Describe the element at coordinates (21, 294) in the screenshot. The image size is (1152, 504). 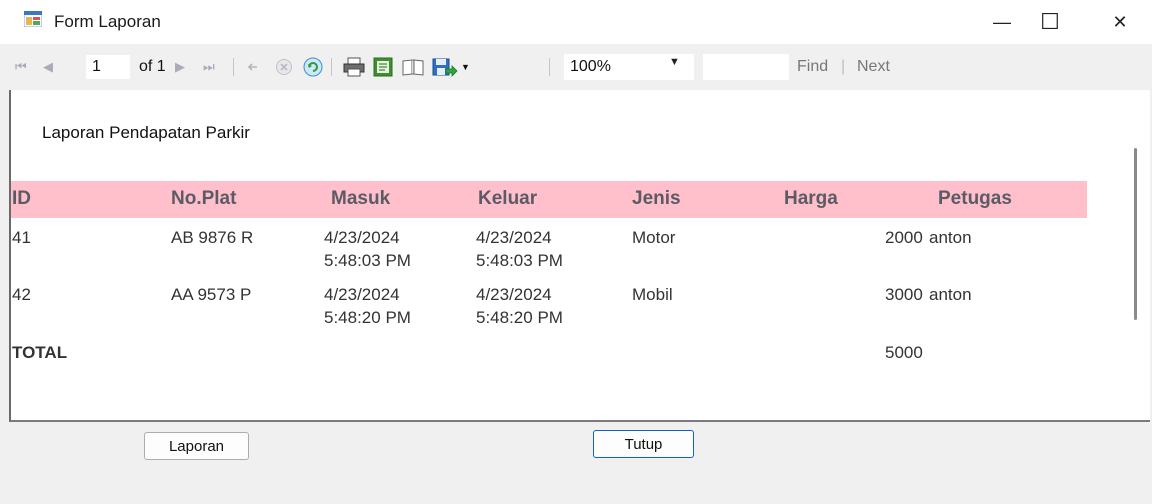
I see `cell-id: 42` at that location.